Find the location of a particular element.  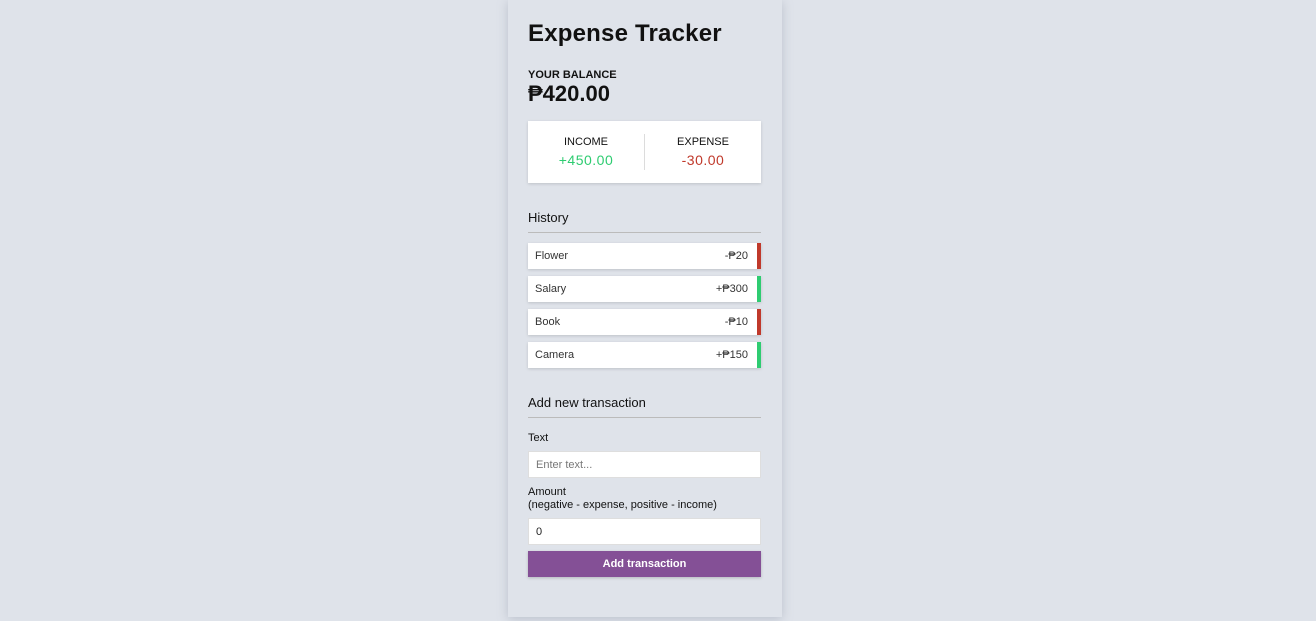

balance-value: ₱420.00 is located at coordinates (569, 93).